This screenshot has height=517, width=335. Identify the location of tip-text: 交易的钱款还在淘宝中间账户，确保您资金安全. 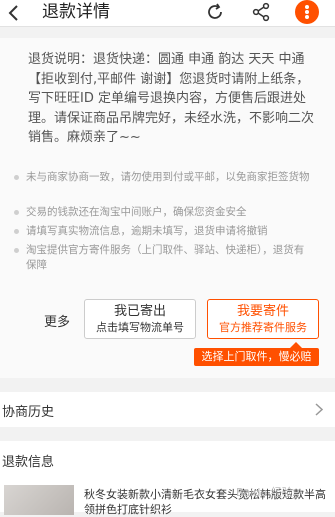
(136, 212).